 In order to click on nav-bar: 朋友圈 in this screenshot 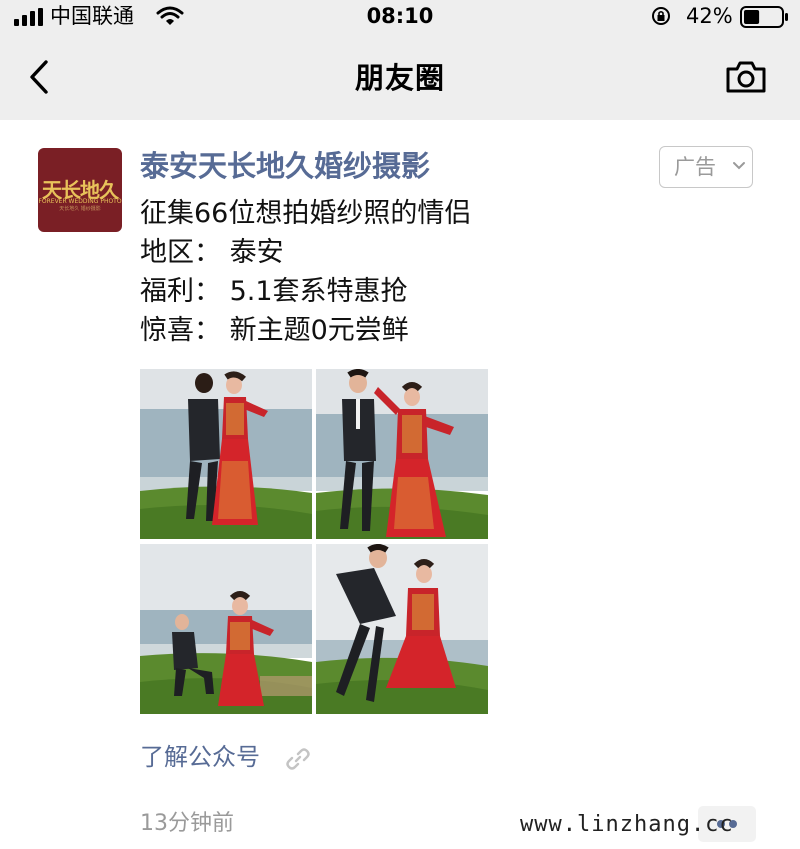, I will do `click(400, 78)`.